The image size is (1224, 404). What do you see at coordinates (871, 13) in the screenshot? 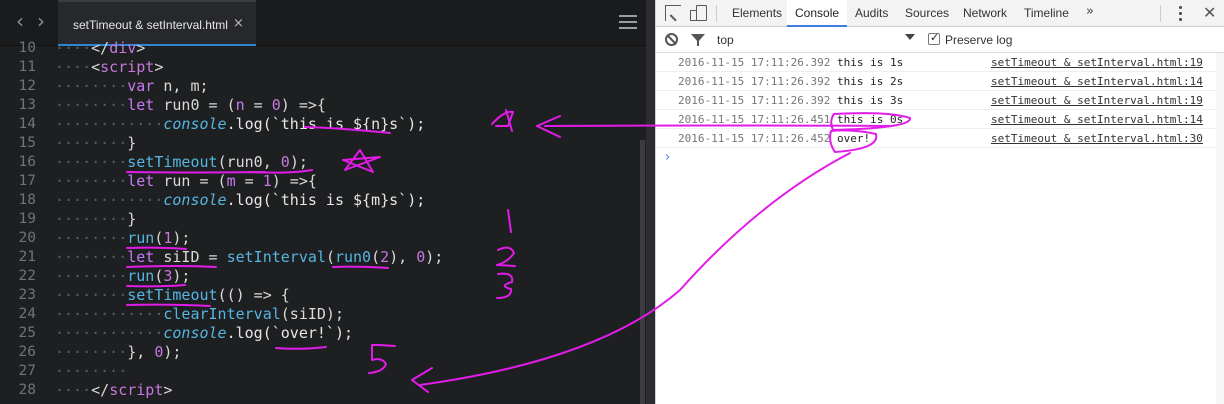
I see `tab-audits: Audits` at bounding box center [871, 13].